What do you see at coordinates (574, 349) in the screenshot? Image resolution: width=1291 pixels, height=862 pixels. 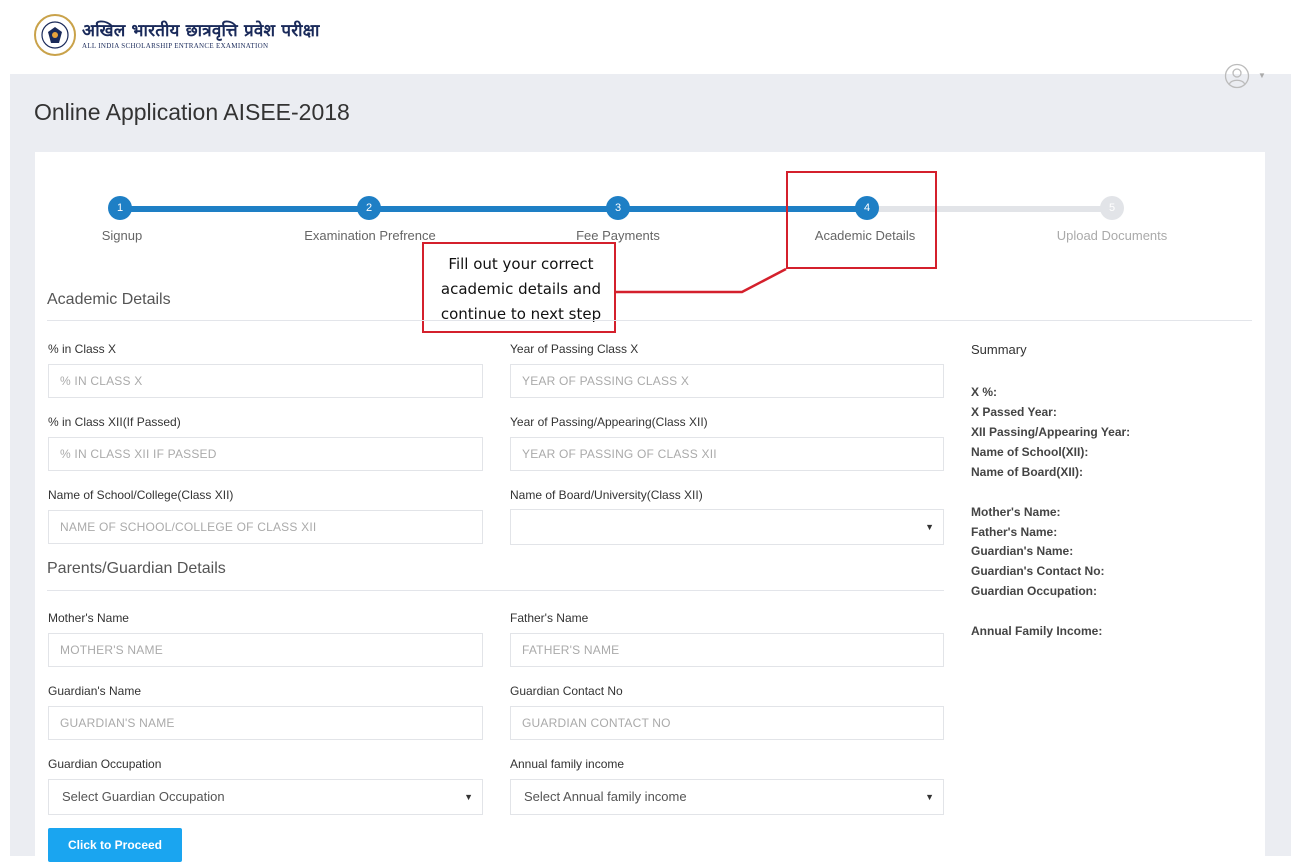 I see `year-x-label: Year of Passing Class X` at bounding box center [574, 349].